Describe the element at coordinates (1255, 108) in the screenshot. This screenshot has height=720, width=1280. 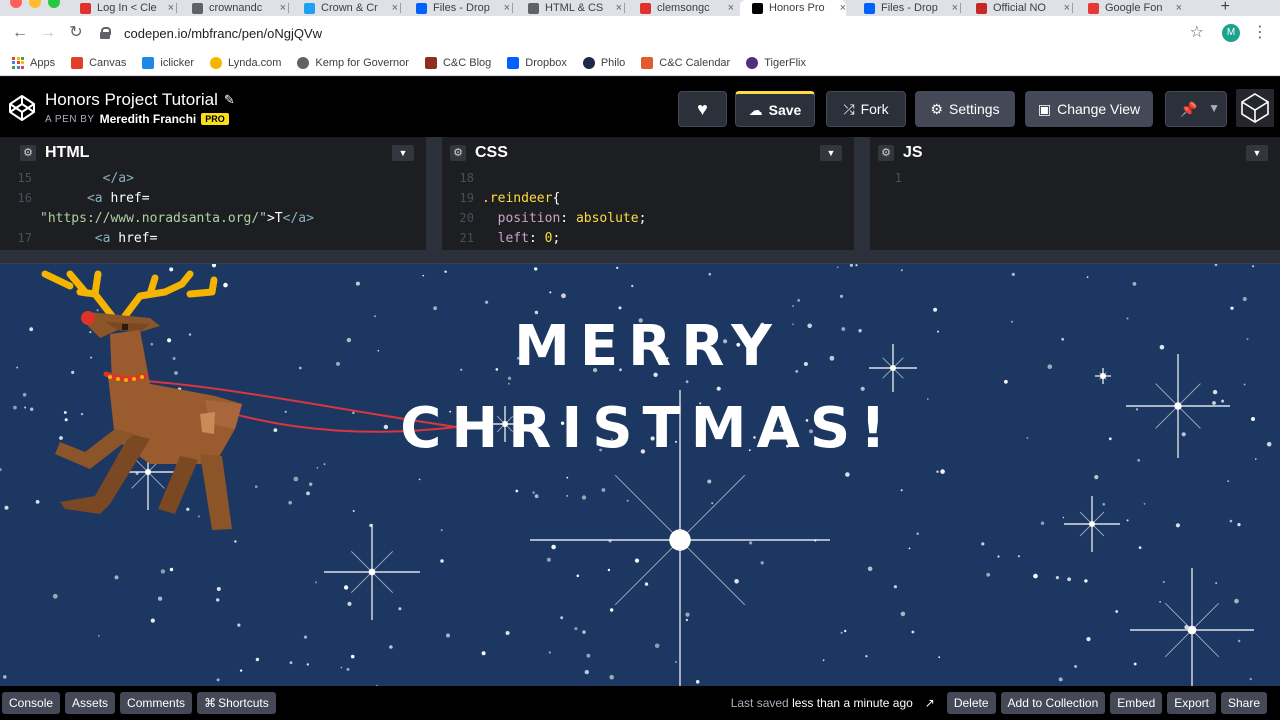
I see `user-avatar` at that location.